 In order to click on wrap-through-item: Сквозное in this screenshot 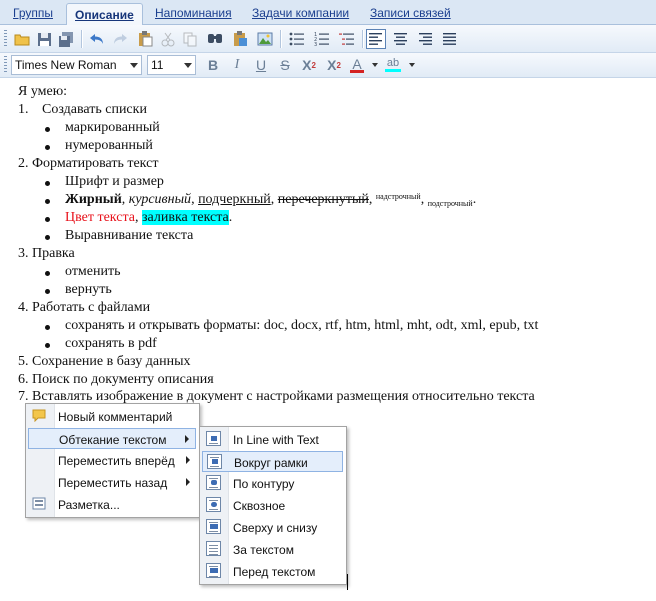, I will do `click(272, 505)`.